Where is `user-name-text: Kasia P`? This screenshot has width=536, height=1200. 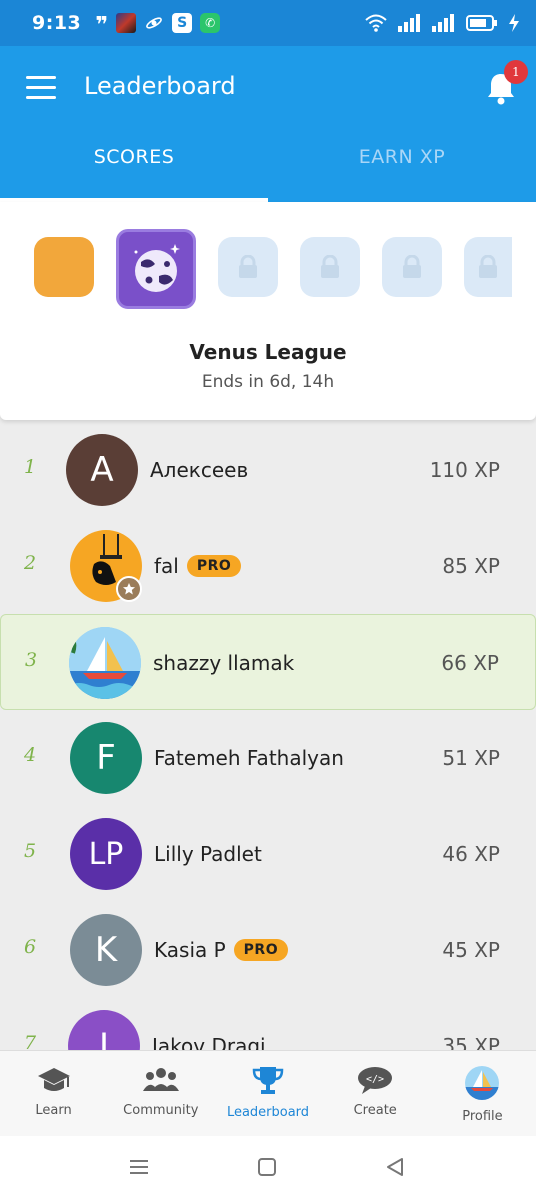
user-name-text: Kasia P is located at coordinates (190, 950).